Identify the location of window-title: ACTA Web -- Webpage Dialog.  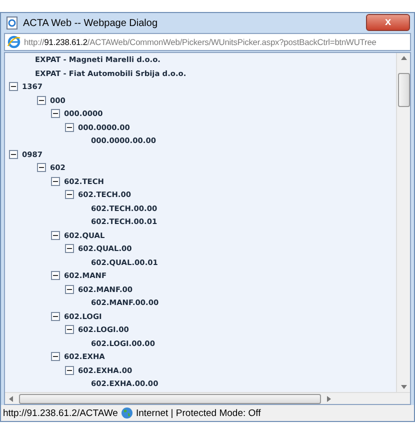
(91, 23).